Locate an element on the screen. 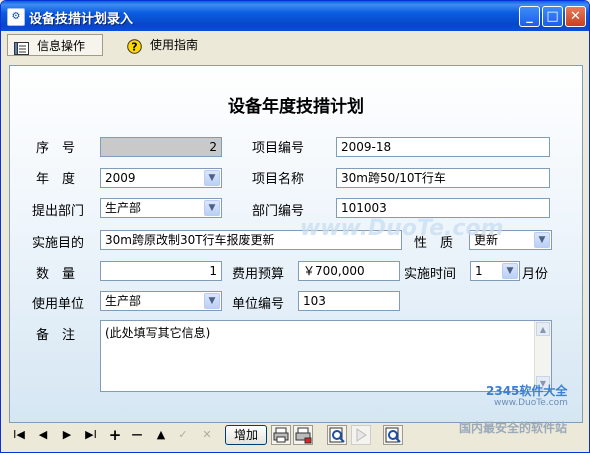 Image resolution: width=590 pixels, height=453 pixels. year-value: 2009 is located at coordinates (120, 178).